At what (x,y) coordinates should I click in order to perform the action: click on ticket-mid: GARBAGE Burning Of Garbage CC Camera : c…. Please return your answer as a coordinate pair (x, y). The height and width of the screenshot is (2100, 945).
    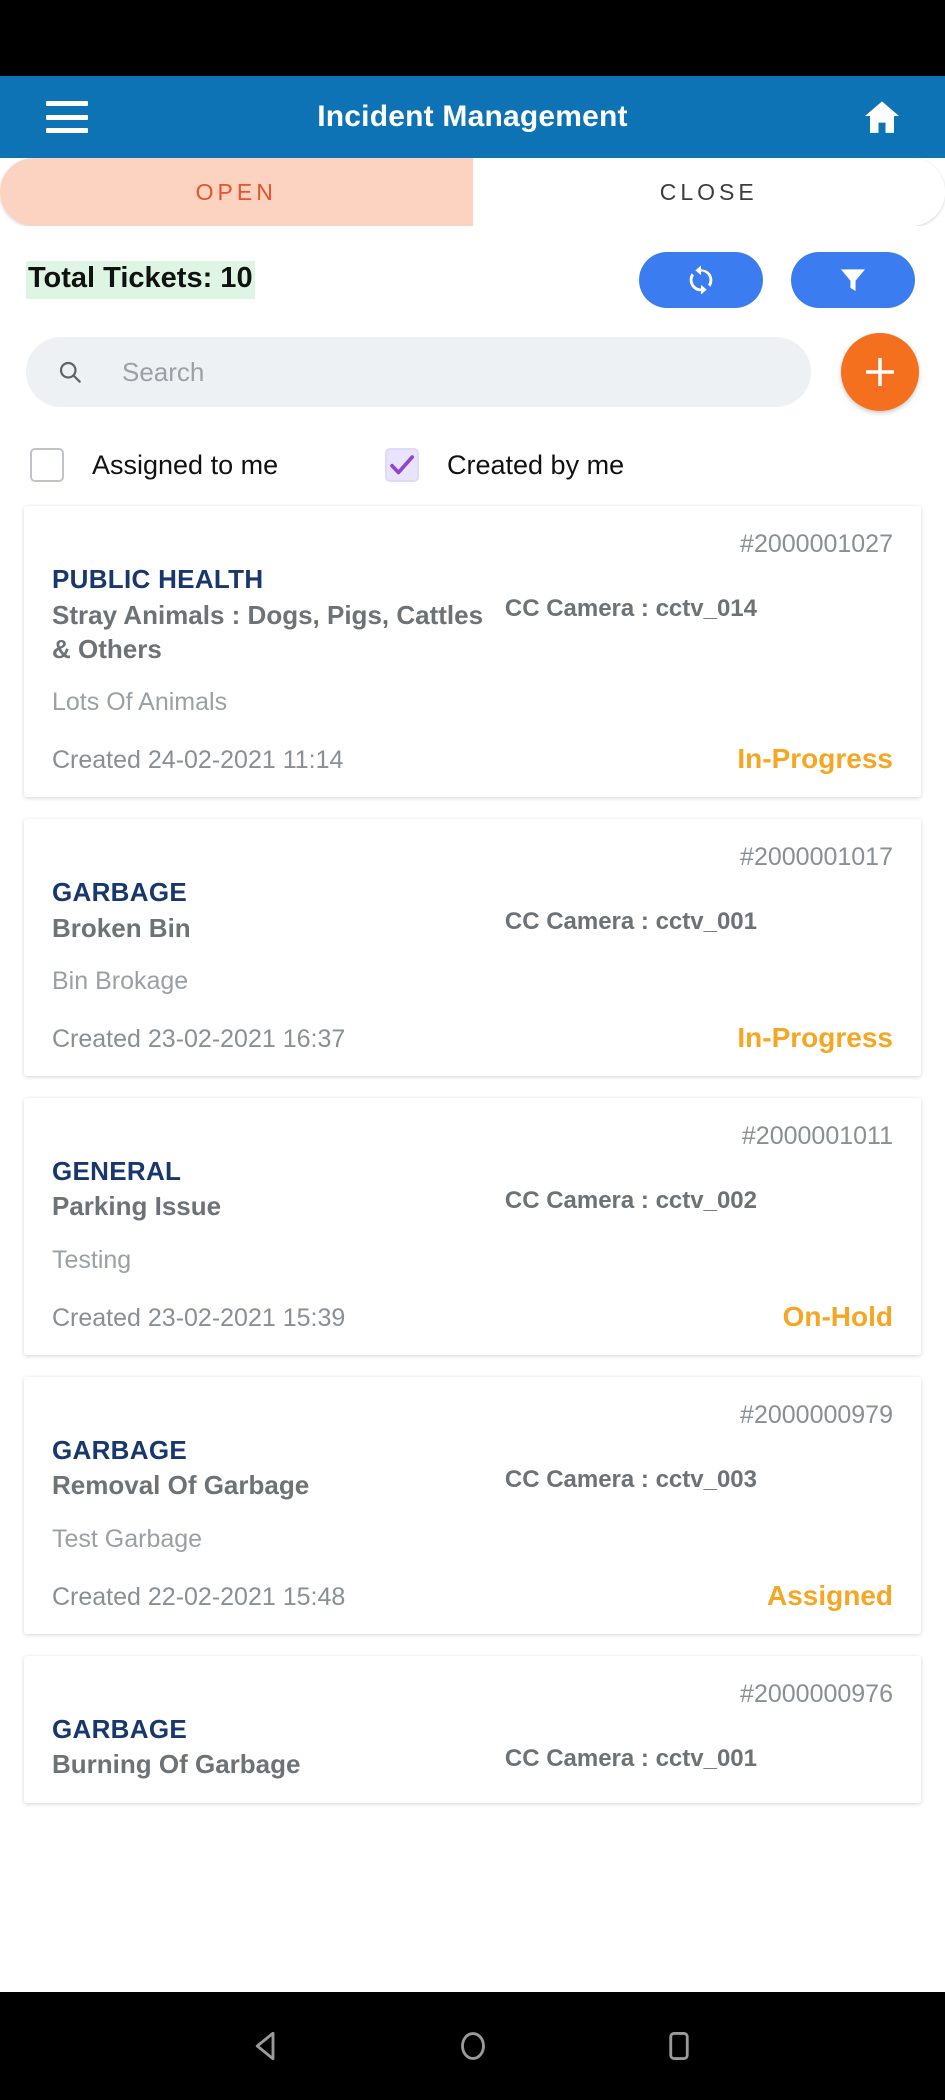
    Looking at the image, I should click on (472, 1747).